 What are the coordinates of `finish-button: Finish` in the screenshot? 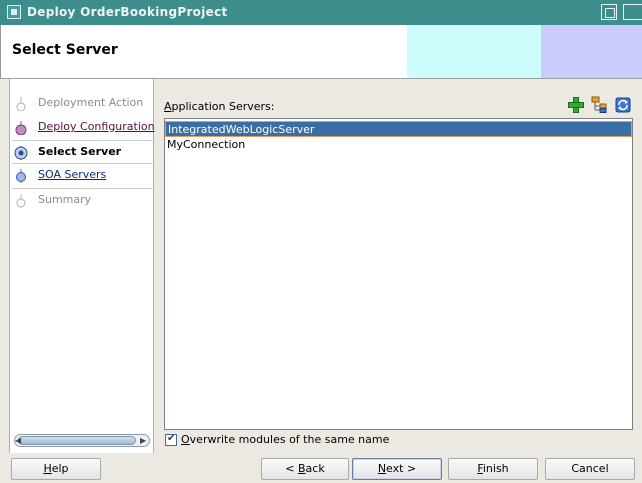 It's located at (493, 469).